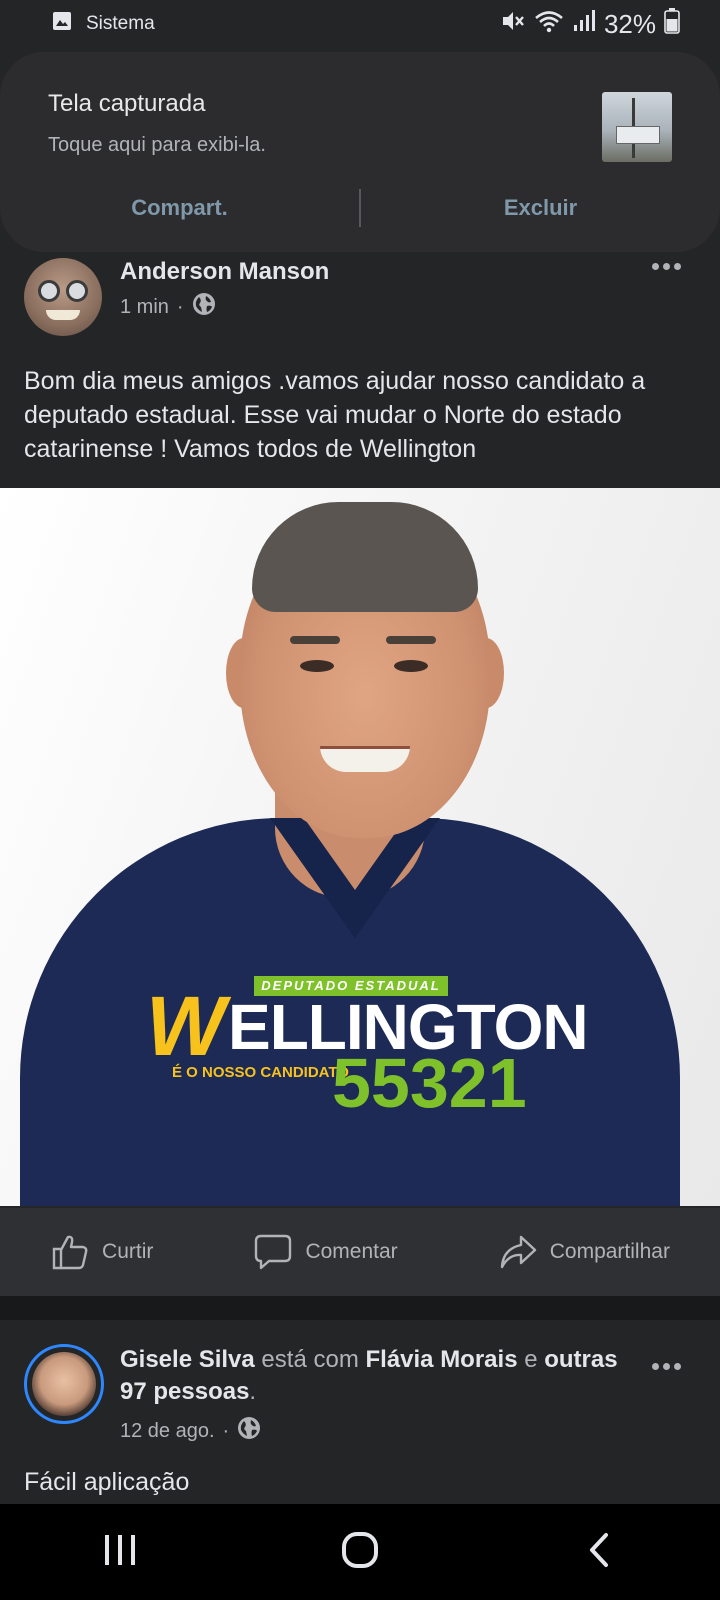 The image size is (720, 1600). Describe the element at coordinates (429, 1083) in the screenshot. I see `logo-number: 55321` at that location.